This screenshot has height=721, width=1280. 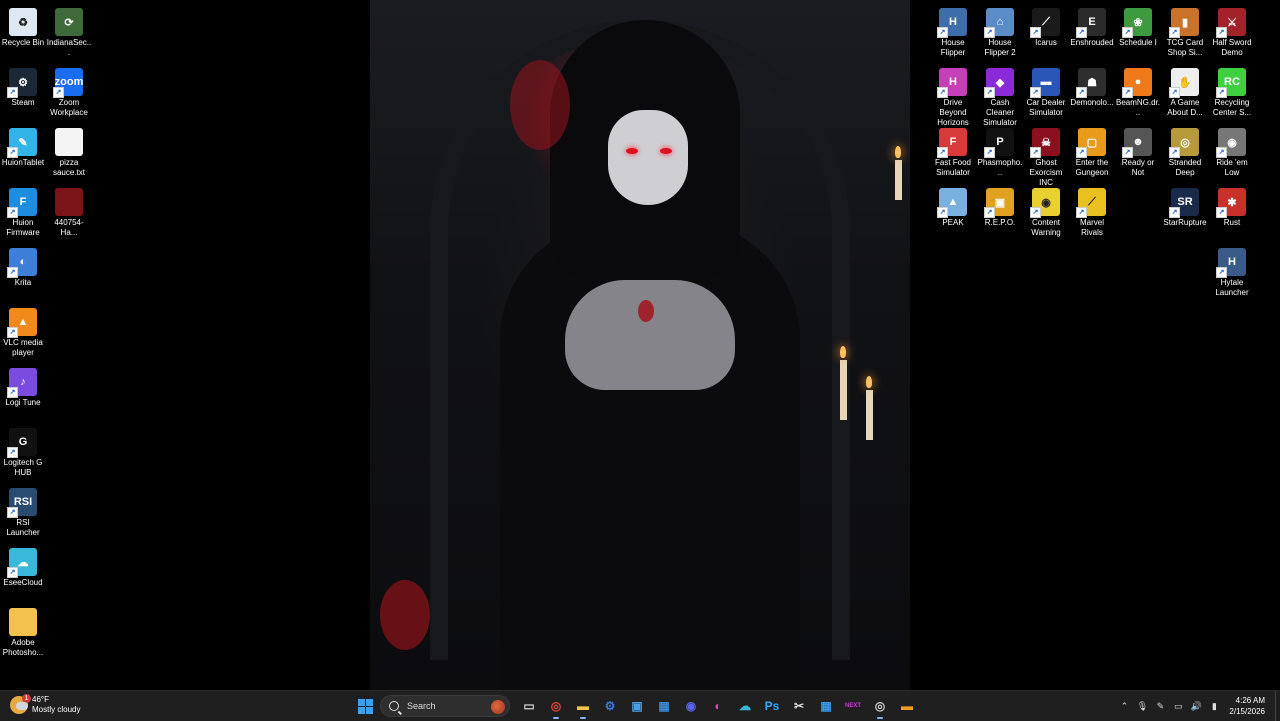 I want to click on desktop-icon: zoom ↗ Zoom Workplace, so click(x=69, y=91).